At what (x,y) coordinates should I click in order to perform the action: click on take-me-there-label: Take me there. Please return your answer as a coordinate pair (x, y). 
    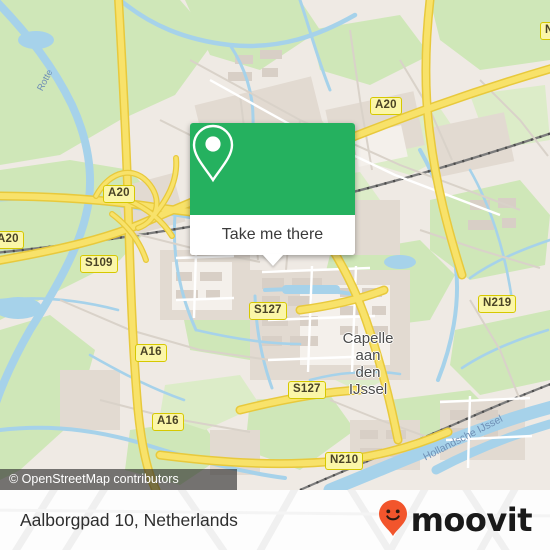
    Looking at the image, I should click on (272, 234).